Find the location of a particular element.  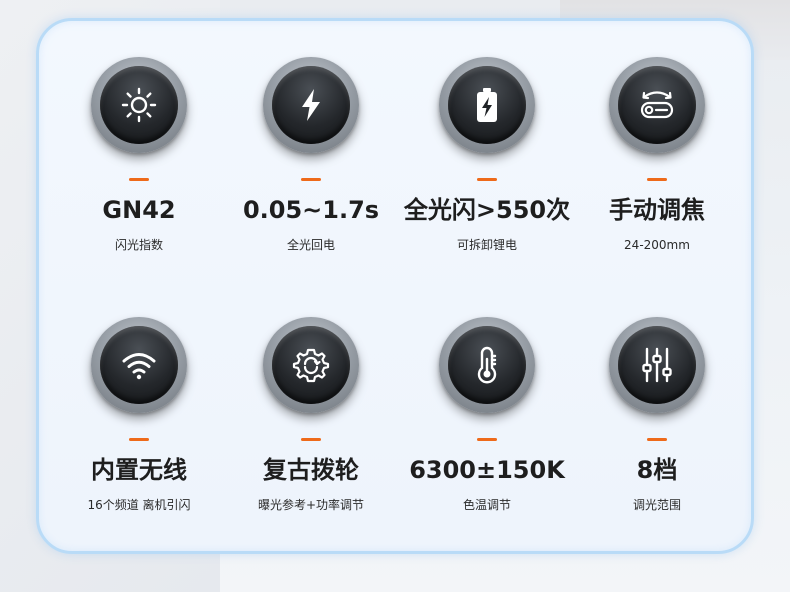

sun-icon is located at coordinates (139, 105).